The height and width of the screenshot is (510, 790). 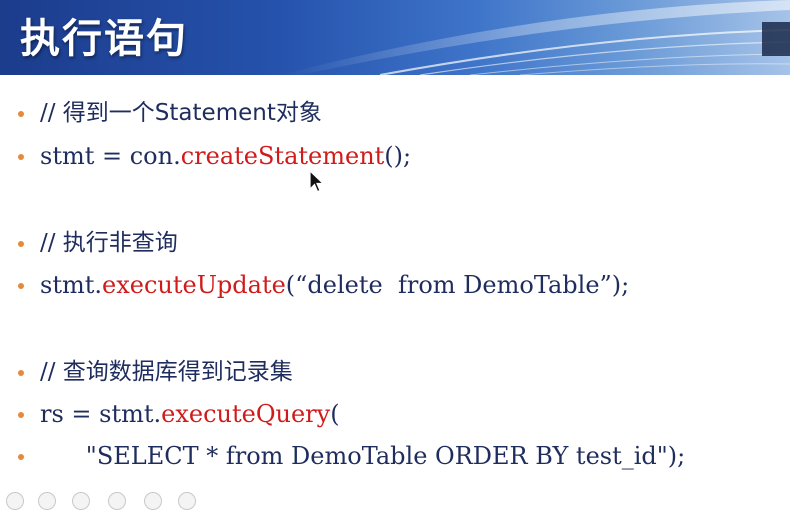 I want to click on comment-line: // 得到一个Statement对象, so click(x=181, y=113).